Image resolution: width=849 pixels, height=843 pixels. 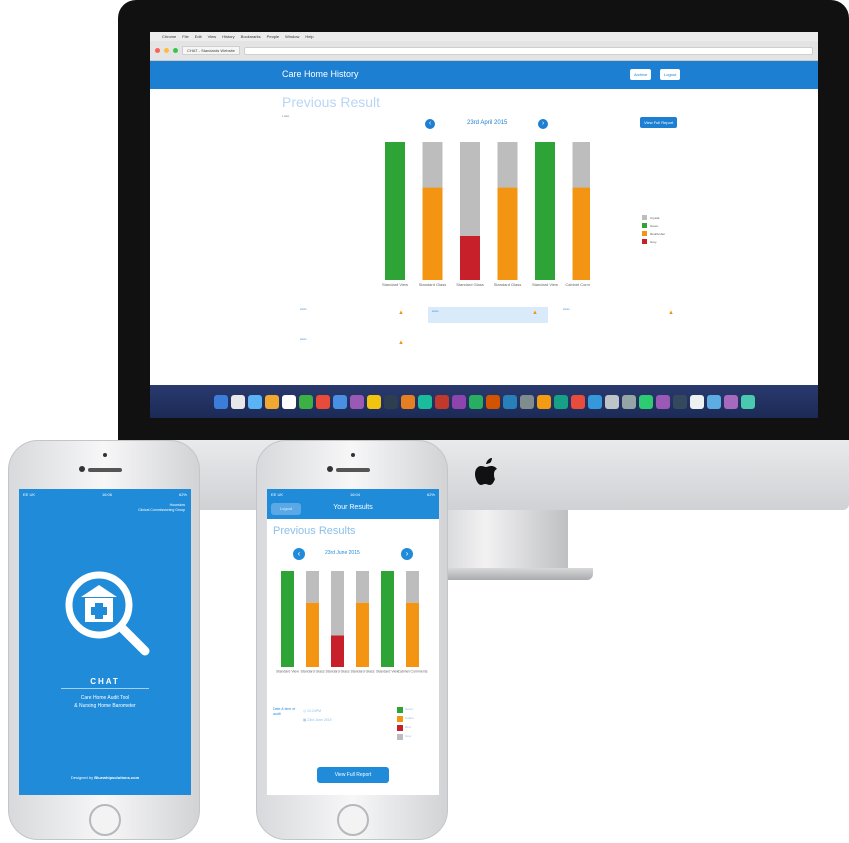 I want to click on browser-tab: CHAT - Standards Website, so click(x=211, y=50).